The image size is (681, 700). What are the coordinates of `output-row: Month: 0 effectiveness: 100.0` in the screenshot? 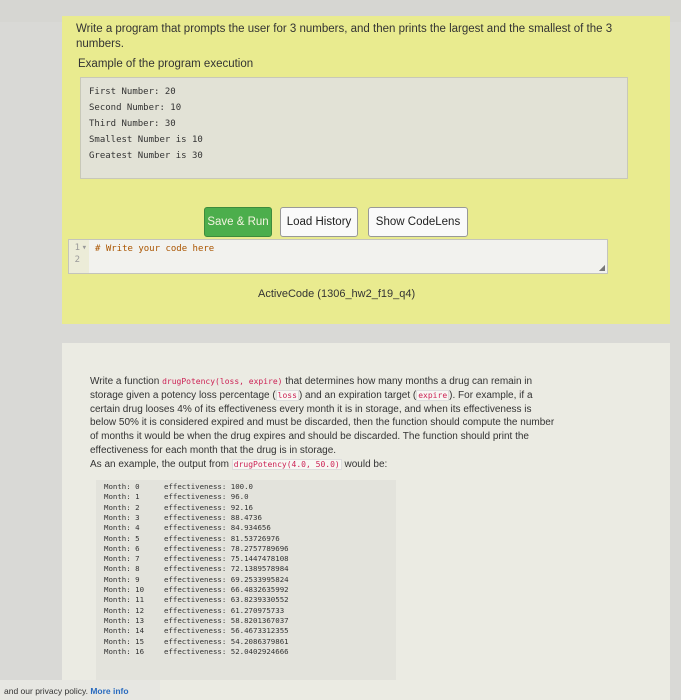 It's located at (178, 486).